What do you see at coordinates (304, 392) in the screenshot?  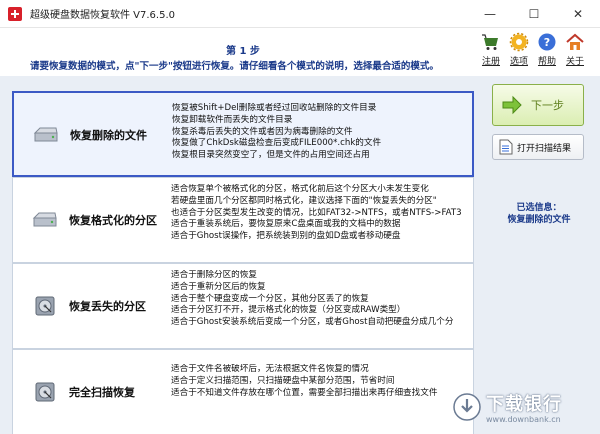 I see `desc-line: 适合于不知道文件存放在哪个位置，需要全部扫描出来再仔细查找文件` at bounding box center [304, 392].